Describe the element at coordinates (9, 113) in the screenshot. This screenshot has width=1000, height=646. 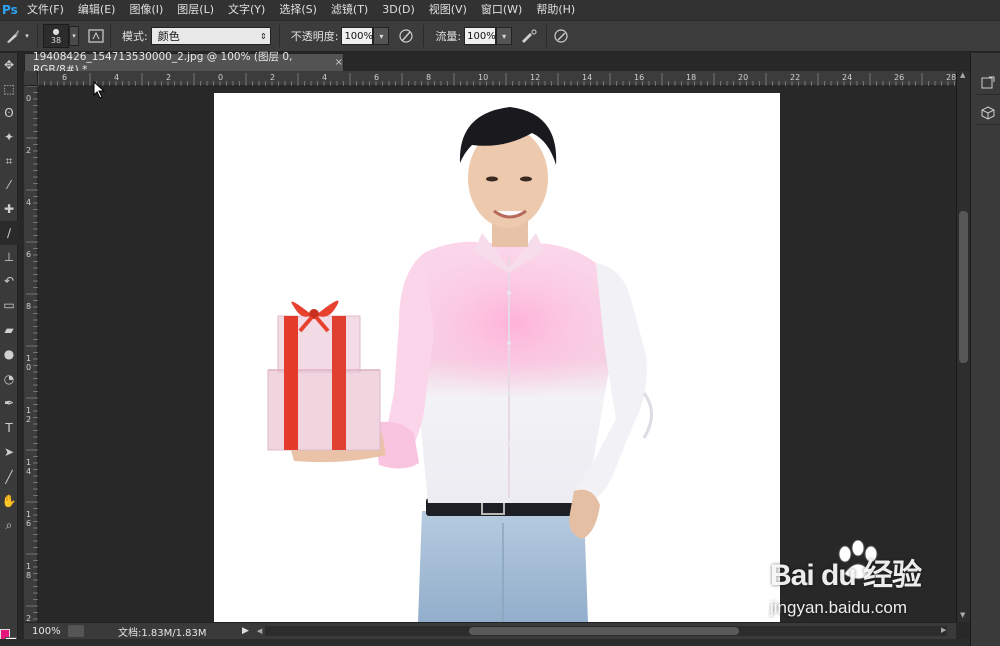
I see `lasso-icon: ʘ` at that location.